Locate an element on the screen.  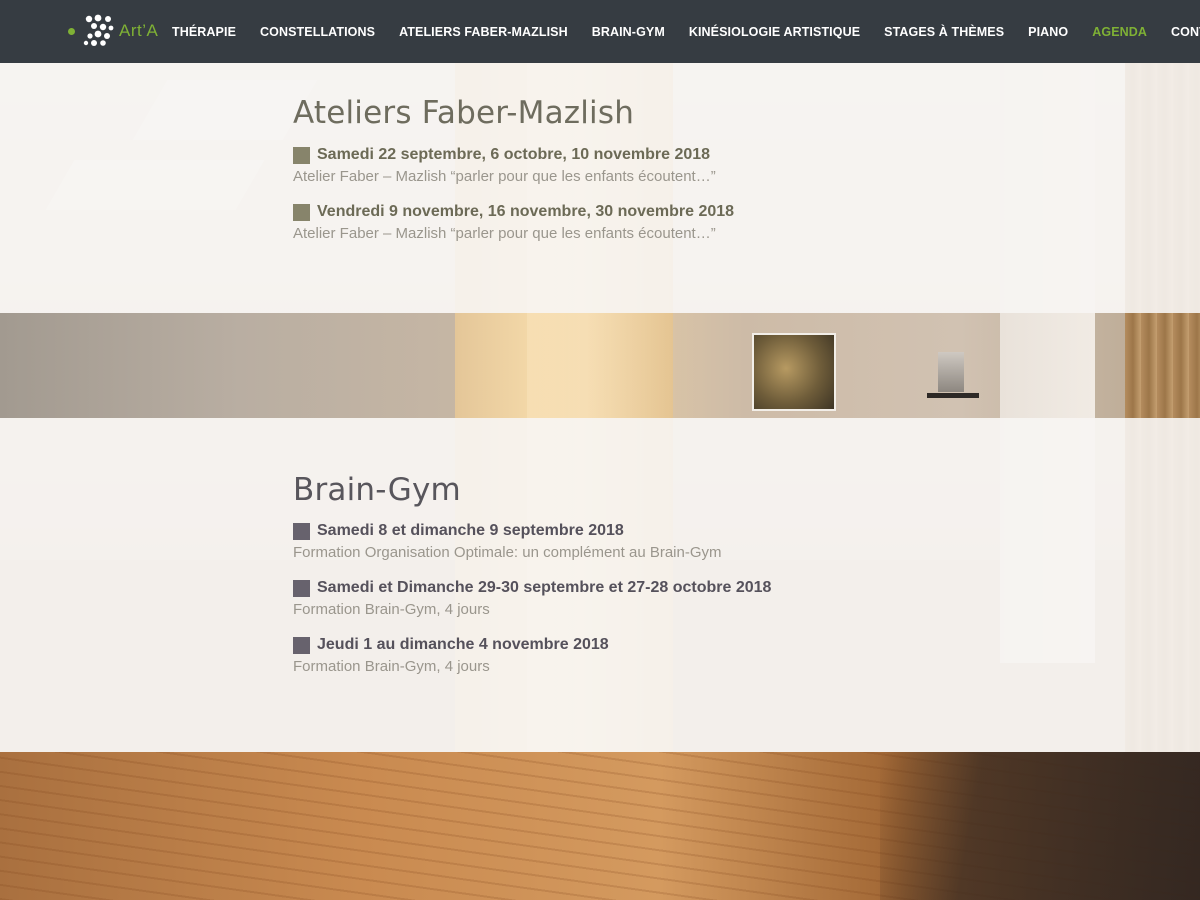
nav-item-stages-a-themes: STAGES À THÈMES is located at coordinates (944, 32).